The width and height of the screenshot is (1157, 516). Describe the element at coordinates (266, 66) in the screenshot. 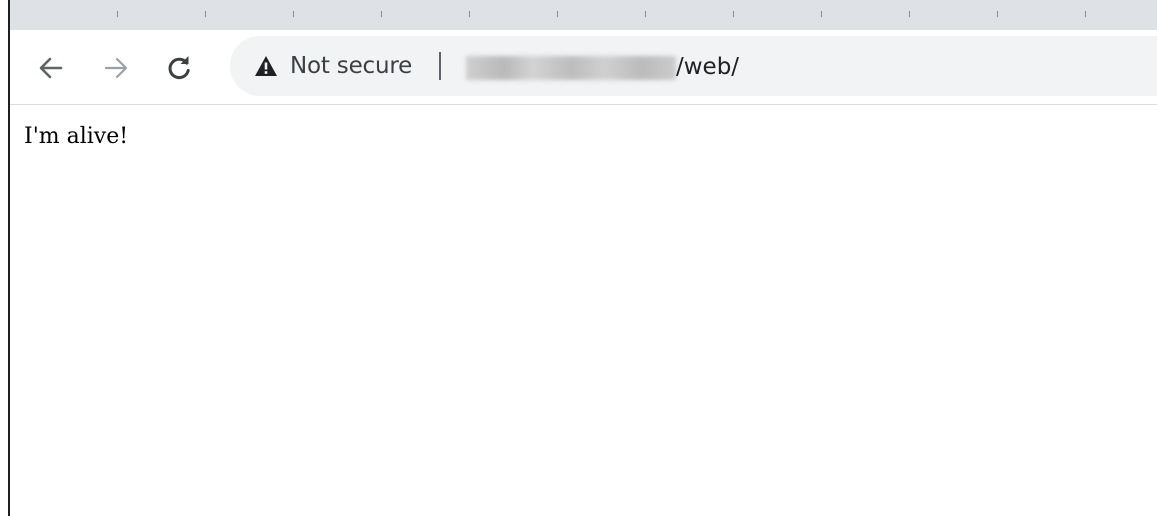

I see `warning-triangle-icon` at that location.